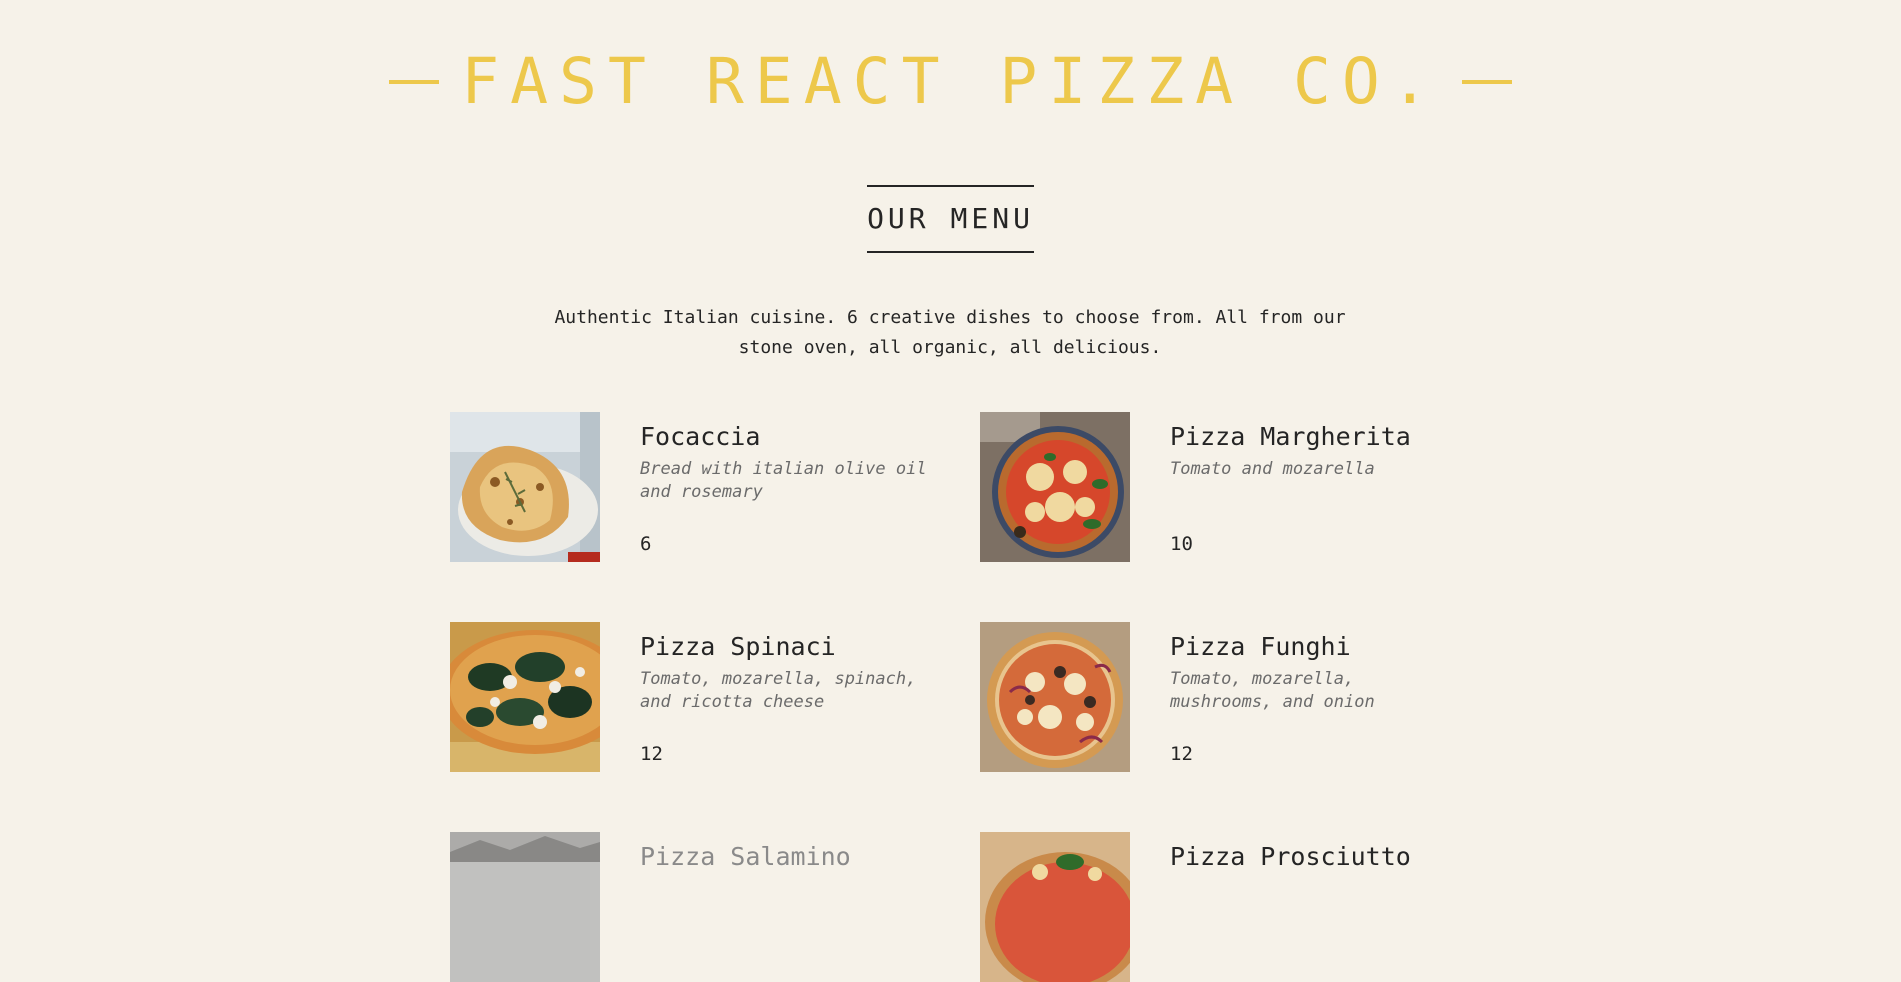 The width and height of the screenshot is (1901, 982). What do you see at coordinates (738, 646) in the screenshot?
I see `pizza-name: Pizza Spinaci` at bounding box center [738, 646].